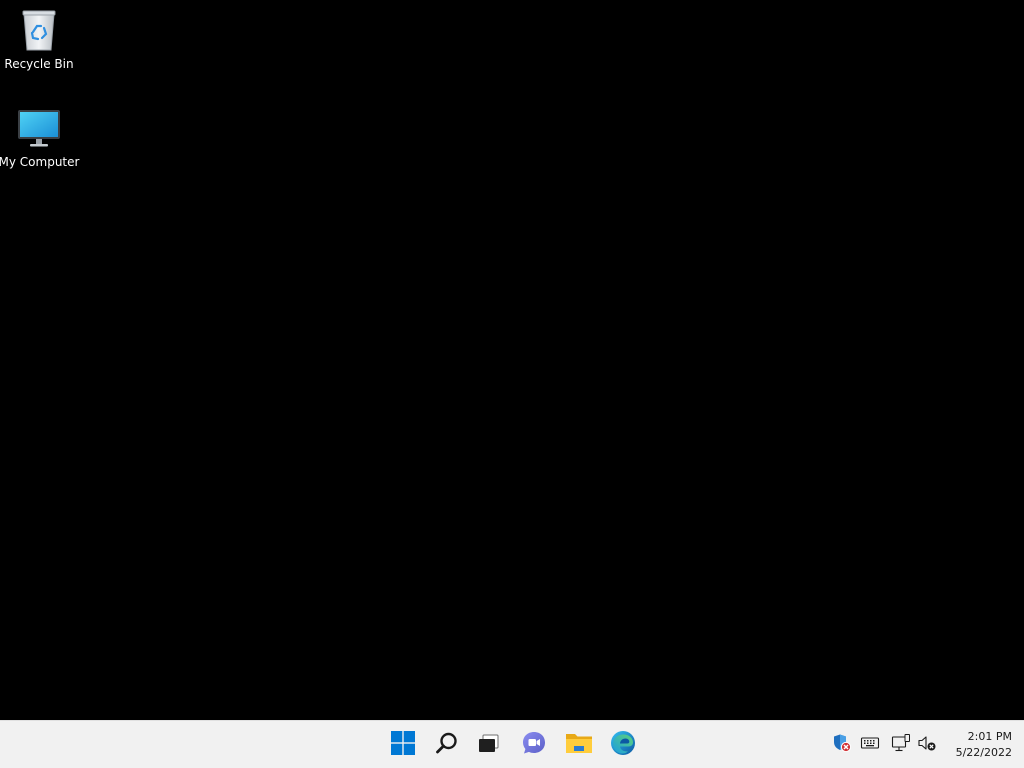  Describe the element at coordinates (512, 744) in the screenshot. I see `taskbar: 2:01 PM 5/22/2022` at that location.